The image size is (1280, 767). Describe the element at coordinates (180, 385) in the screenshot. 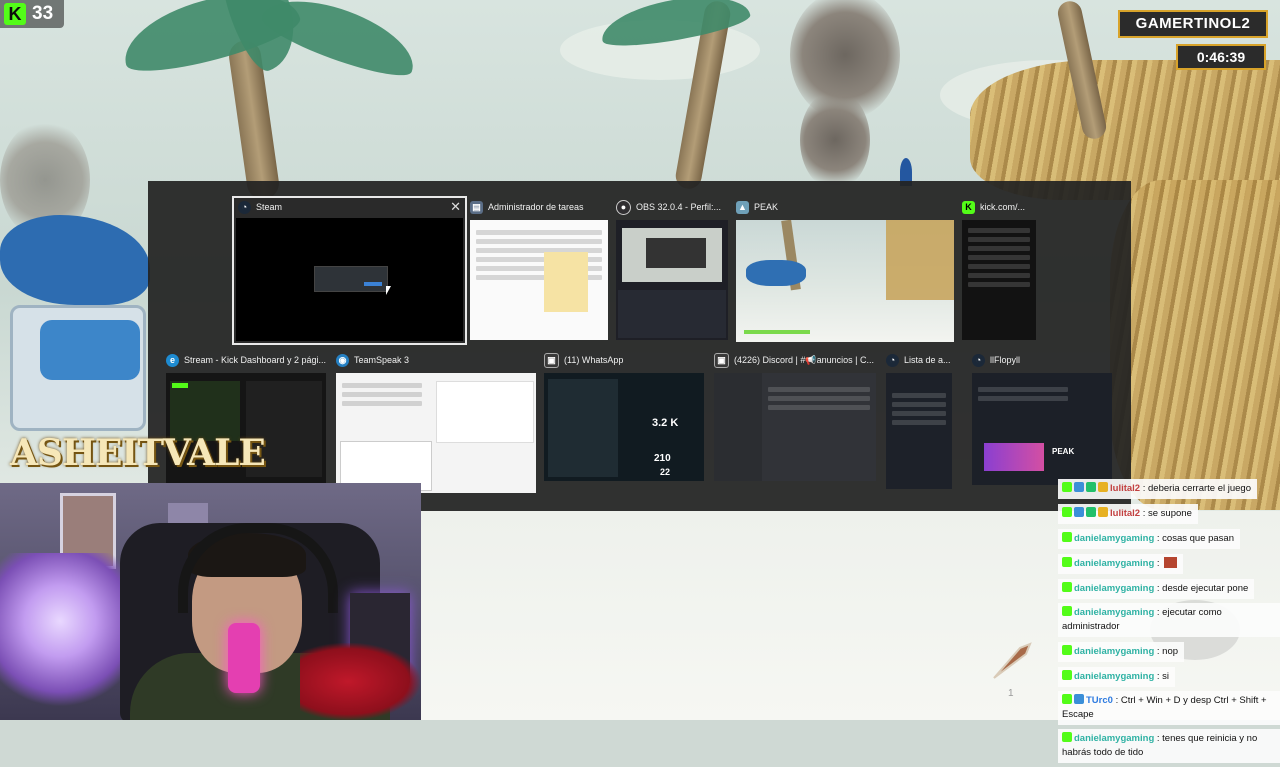

I see `dashboard-kick-logo` at that location.